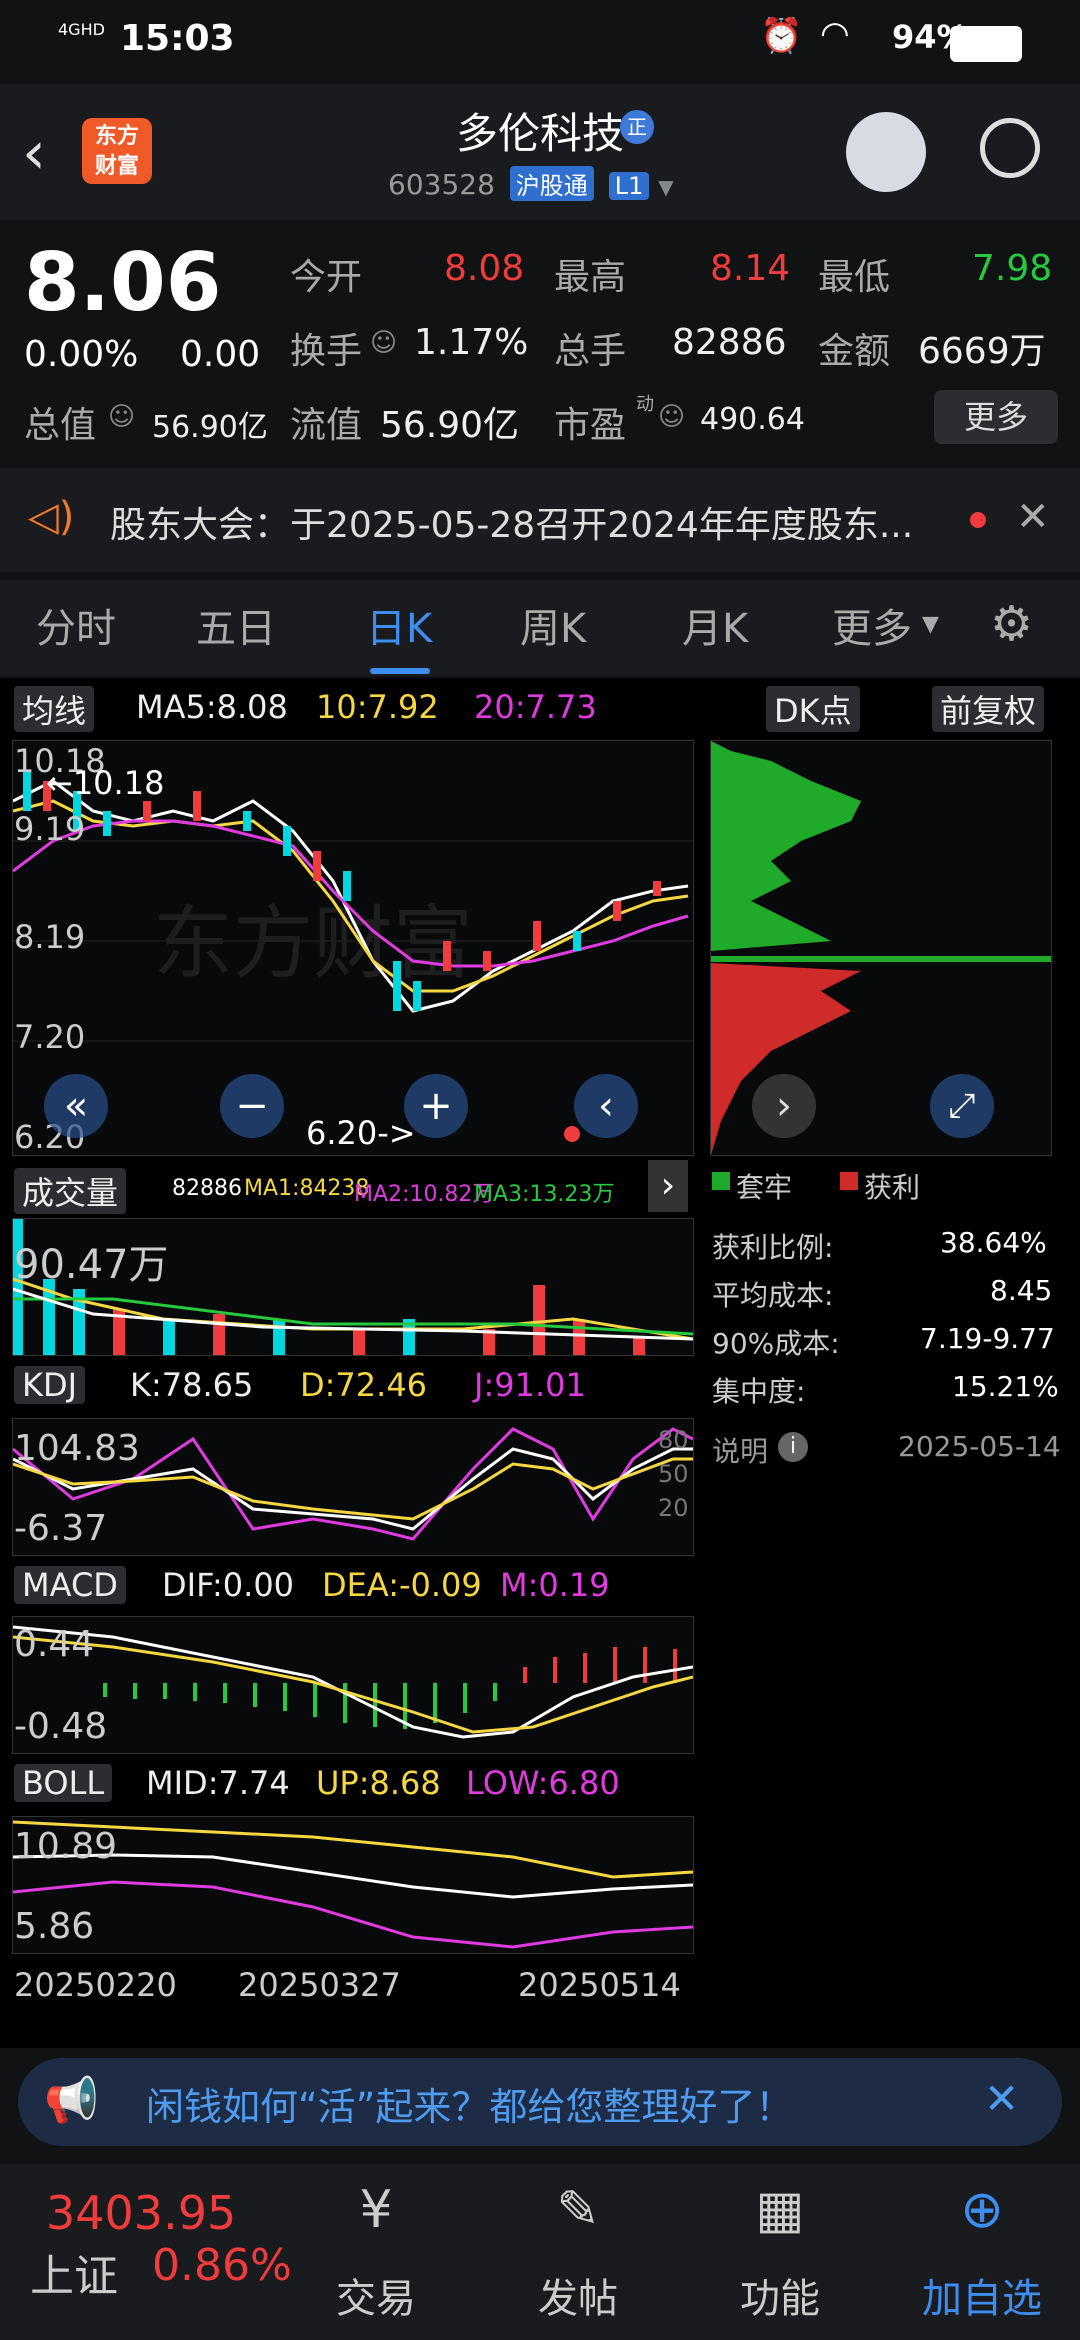 This screenshot has width=1080, height=2340. I want to click on turnover-value: 1.17%, so click(471, 342).